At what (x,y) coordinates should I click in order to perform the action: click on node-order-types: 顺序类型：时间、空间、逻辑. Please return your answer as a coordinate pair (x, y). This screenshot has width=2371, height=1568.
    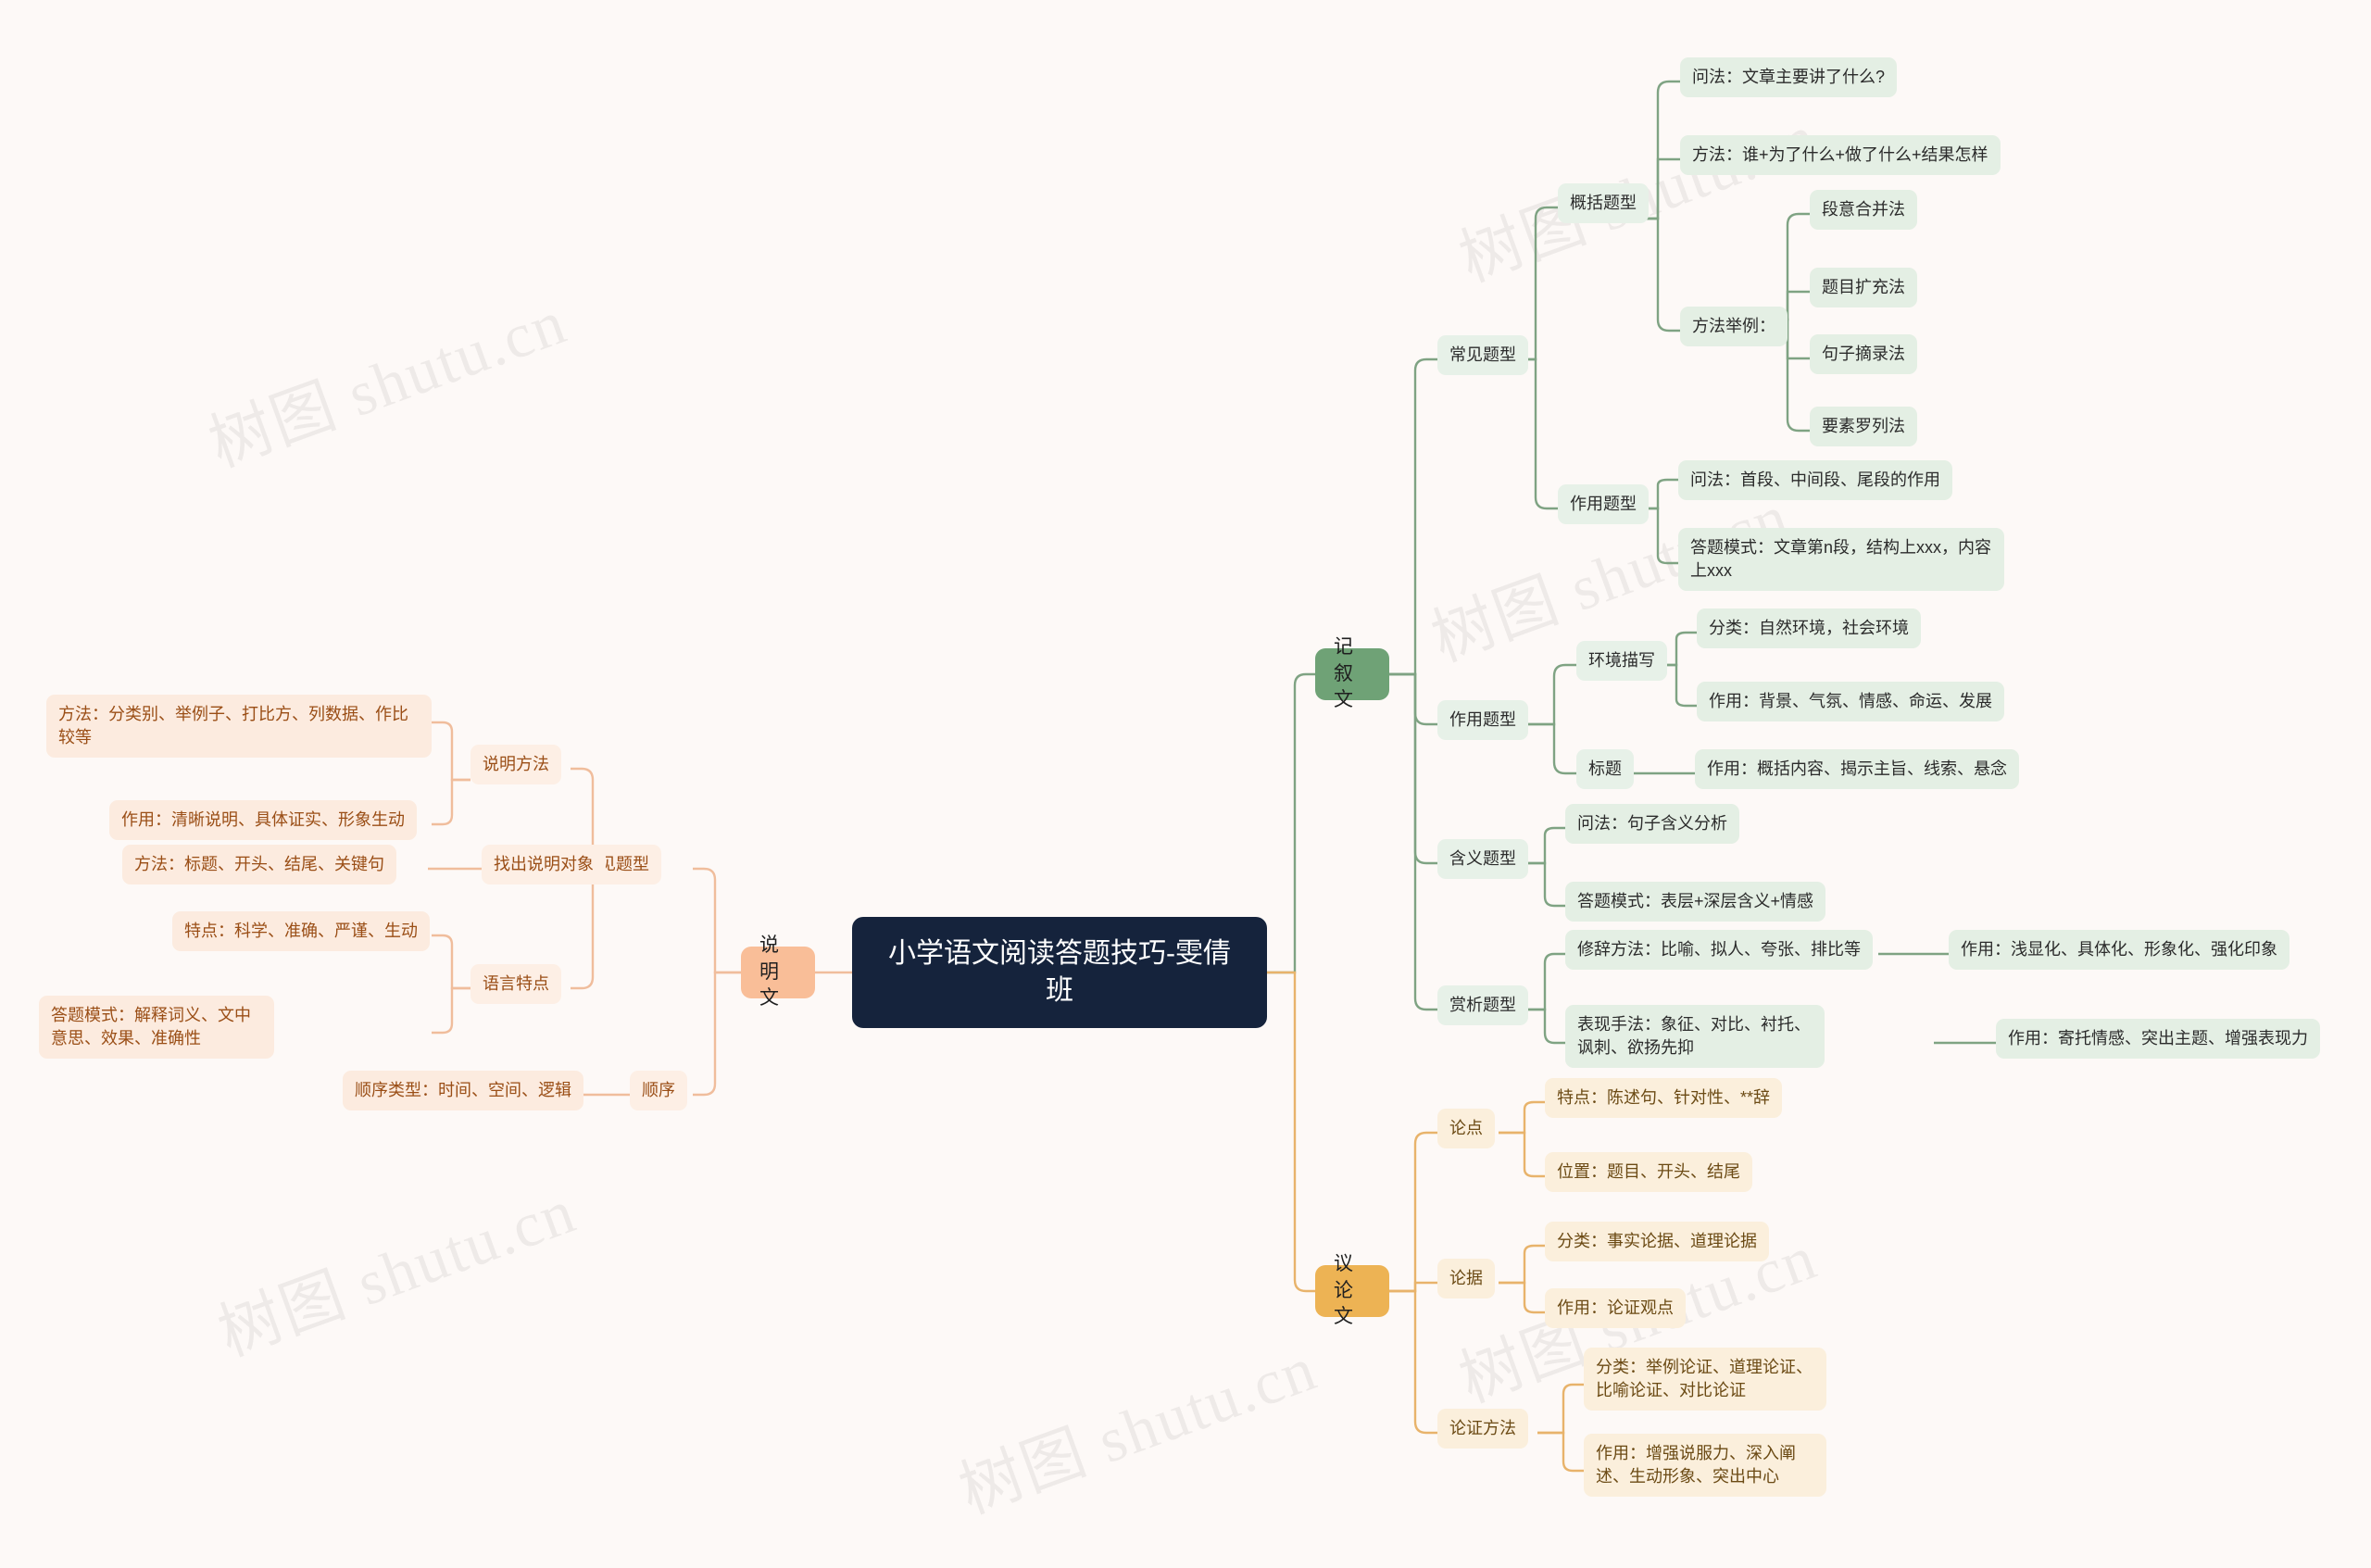
    Looking at the image, I should click on (463, 1090).